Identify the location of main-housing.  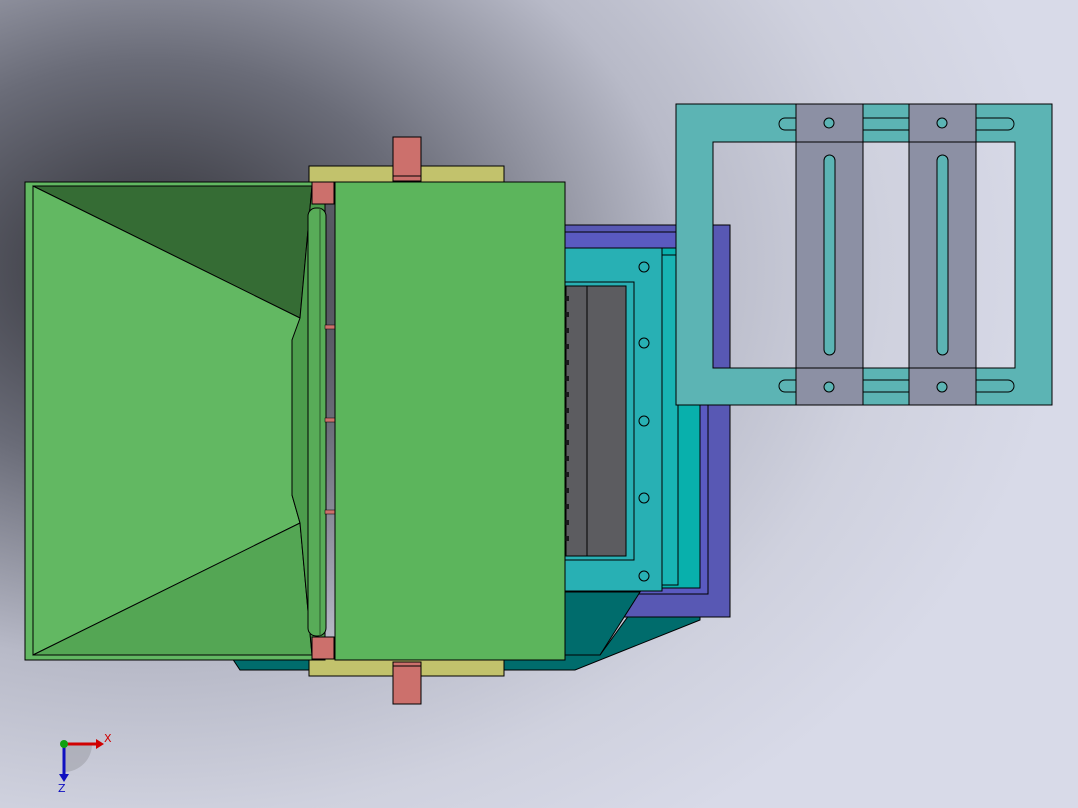
(450, 421).